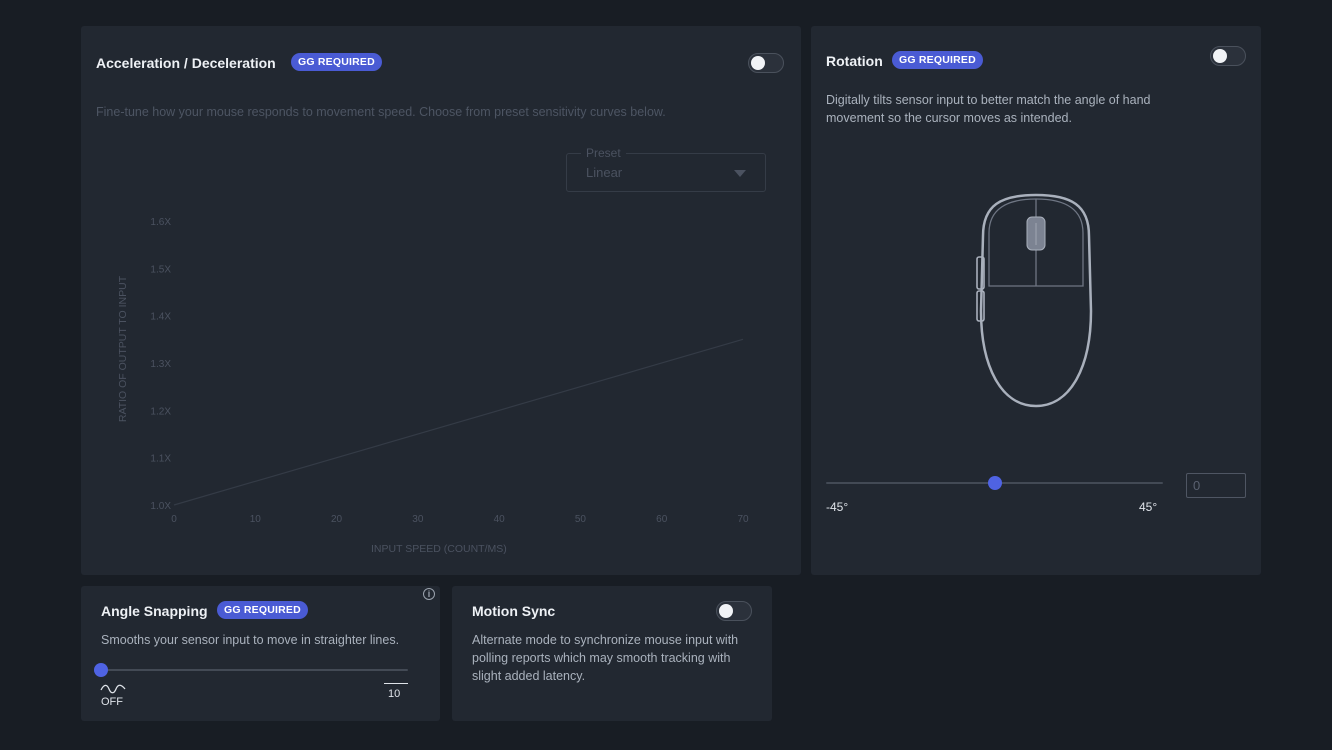  I want to click on rotation-title: Rotation, so click(854, 61).